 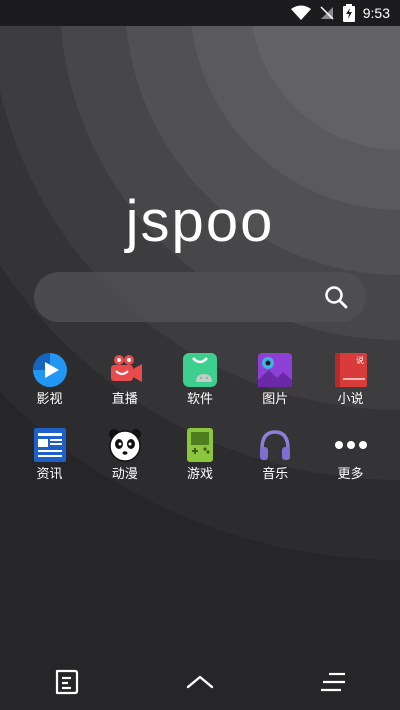 I want to click on wifi-icon, so click(x=300, y=12).